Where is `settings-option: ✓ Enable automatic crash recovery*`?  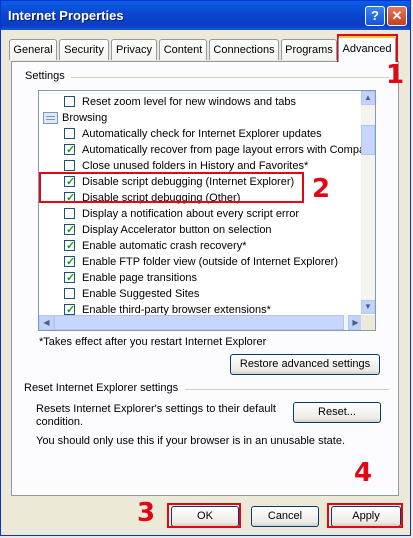
settings-option: ✓ Enable automatic crash recovery* is located at coordinates (200, 246).